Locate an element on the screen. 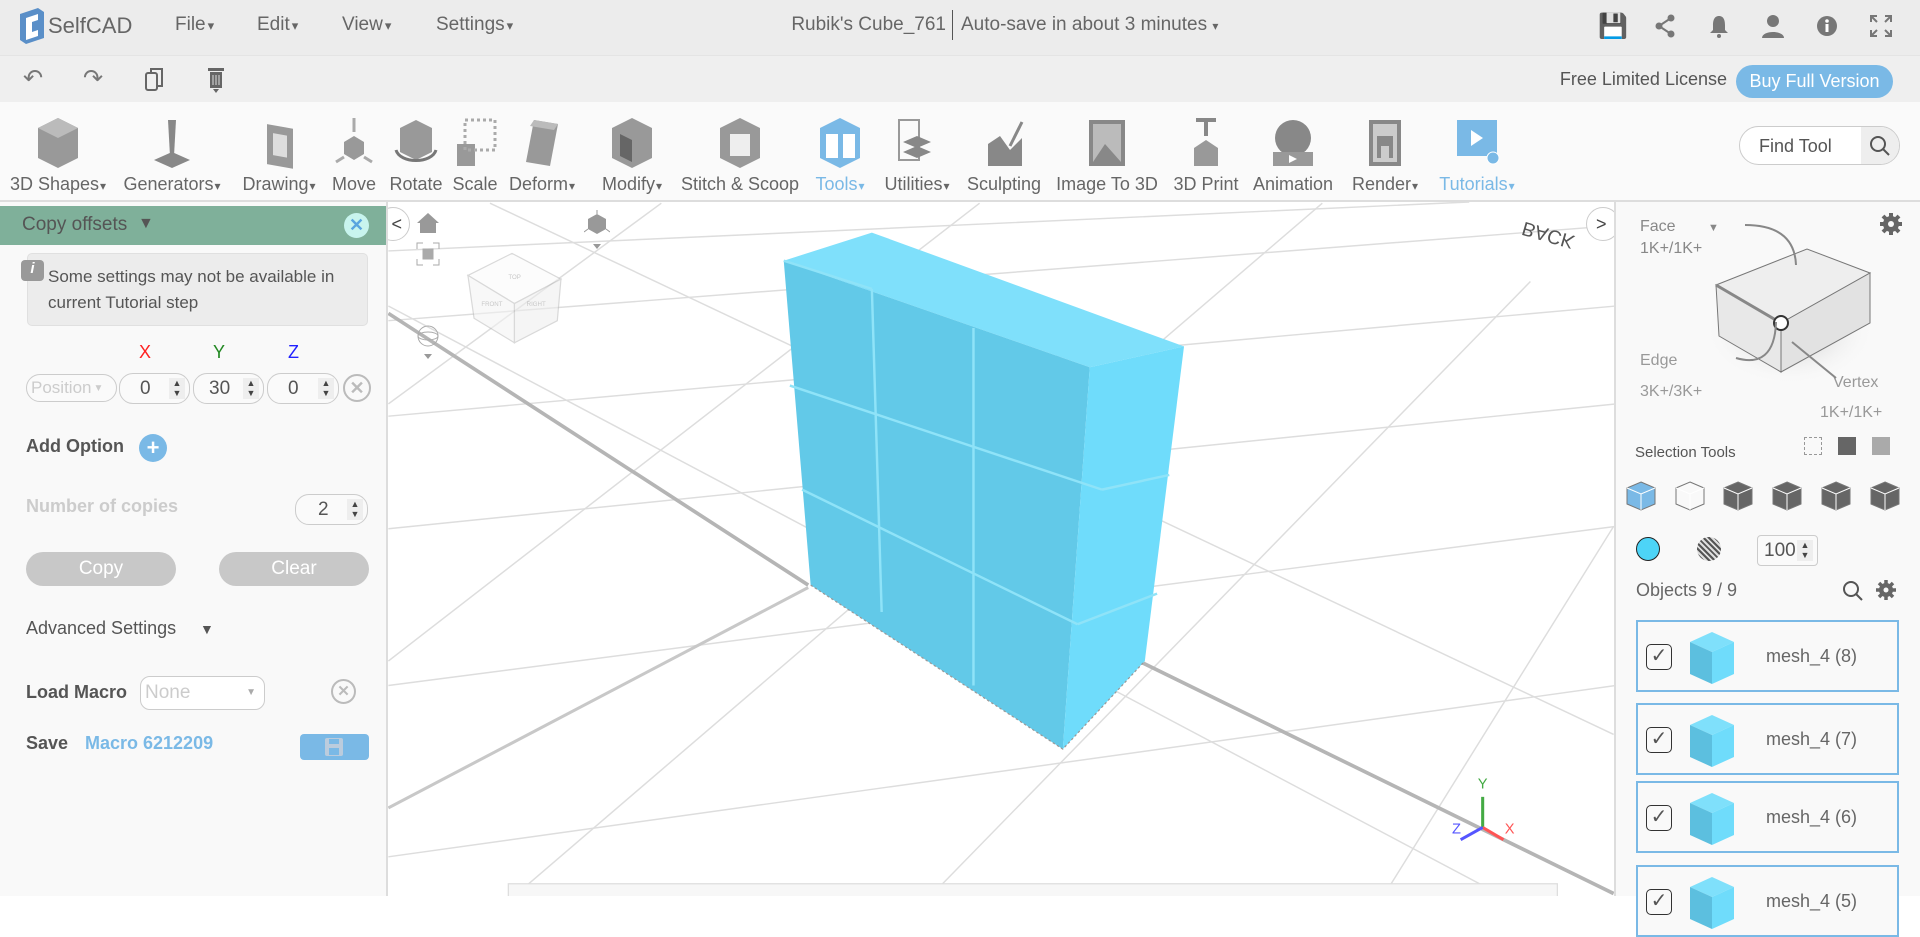  tool-label: Drawing is located at coordinates (278, 184).